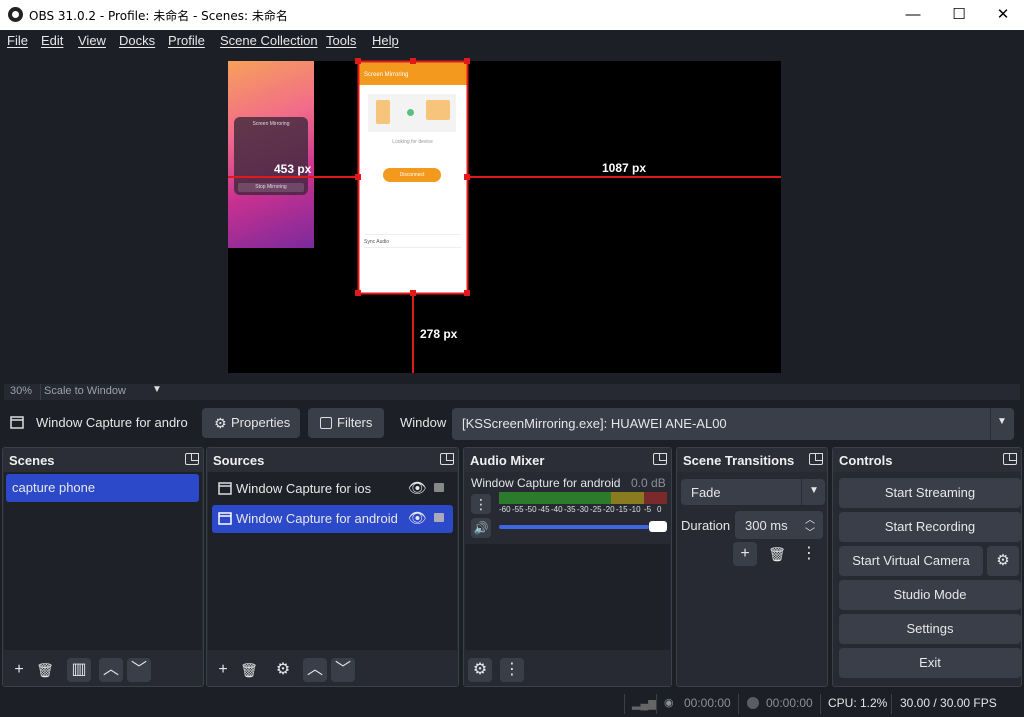 The height and width of the screenshot is (717, 1024). I want to click on studio-mode-button: Studio Mode, so click(930, 595).